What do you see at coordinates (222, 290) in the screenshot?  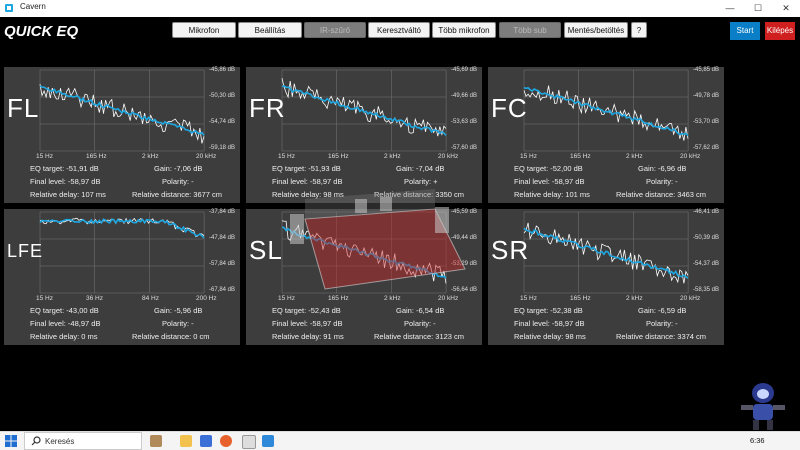 I see `db-axis-label: -67,84 dB` at bounding box center [222, 290].